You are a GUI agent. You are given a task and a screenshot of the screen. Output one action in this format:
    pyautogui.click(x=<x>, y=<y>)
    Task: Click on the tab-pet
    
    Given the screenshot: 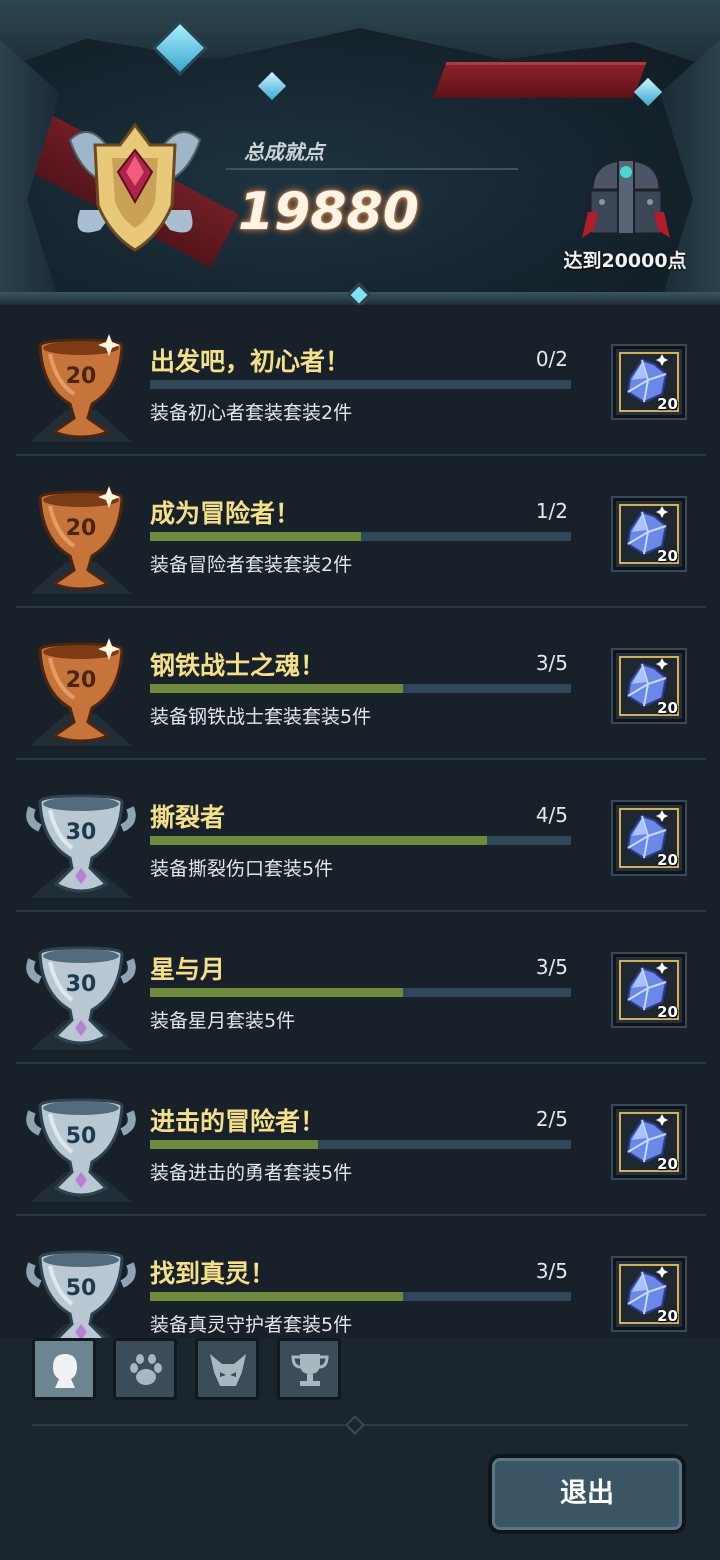 What is the action you would take?
    pyautogui.click(x=145, y=1369)
    